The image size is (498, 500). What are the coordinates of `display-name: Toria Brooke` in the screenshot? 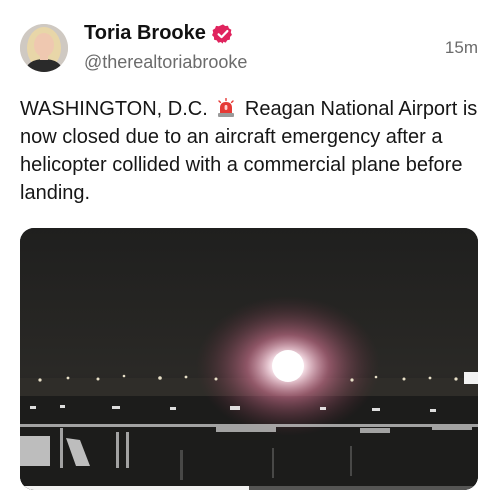 It's located at (145, 33).